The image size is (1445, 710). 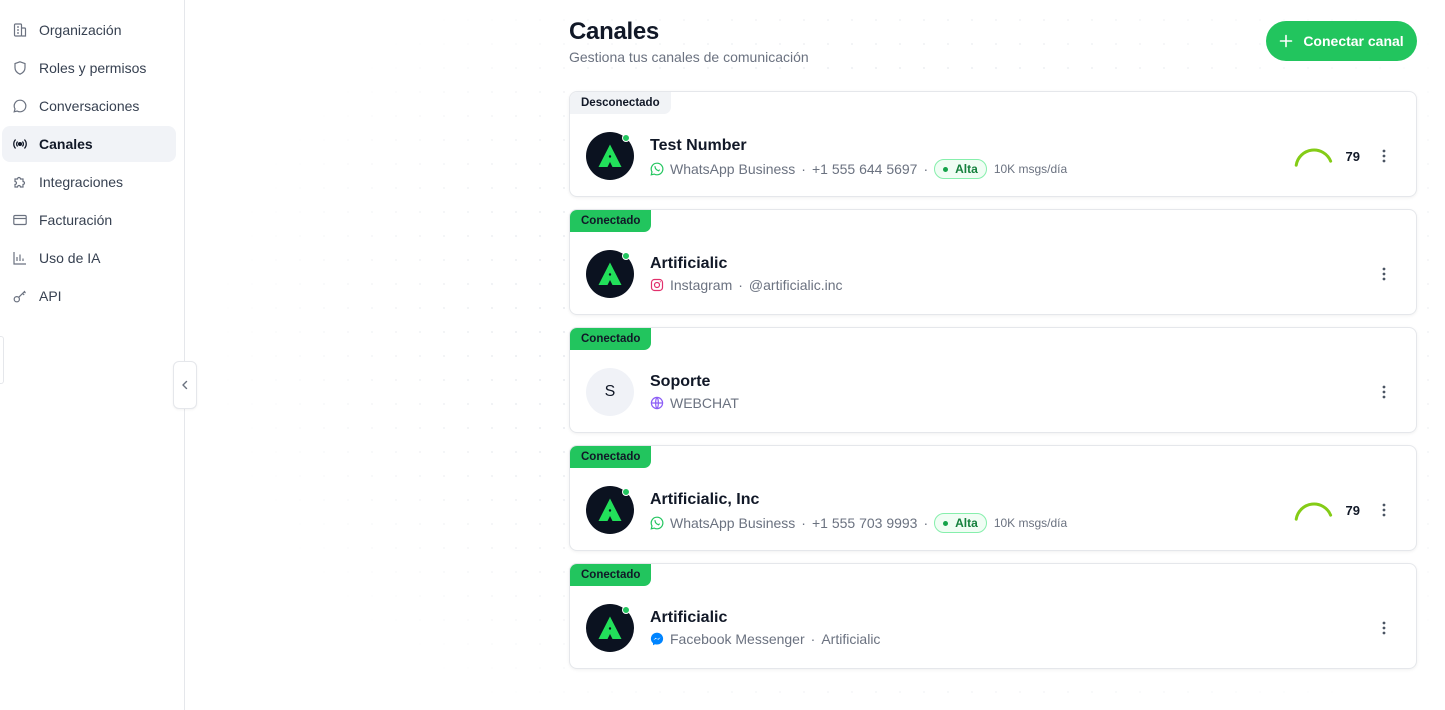 I want to click on sidebar-item-label: Roles y permisos, so click(x=93, y=68).